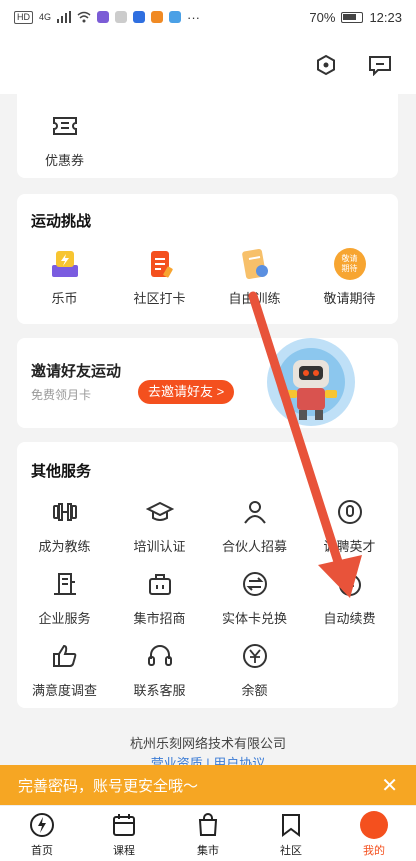  I want to click on shopping-bag-icon, so click(208, 825).